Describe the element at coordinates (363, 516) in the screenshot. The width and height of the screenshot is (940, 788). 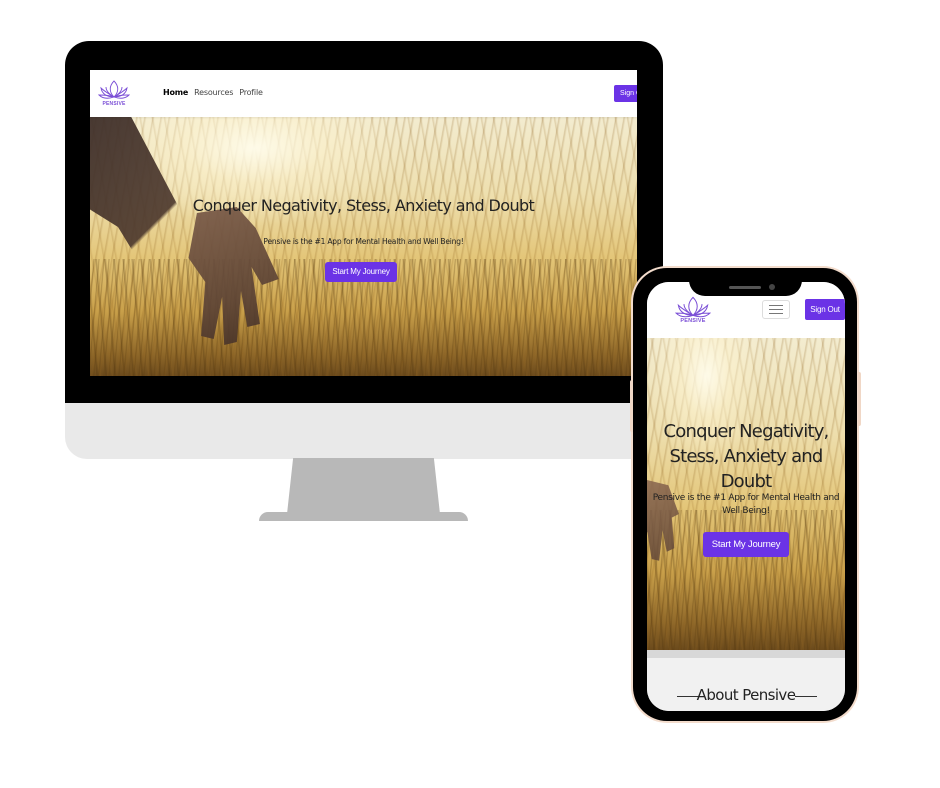
I see `imac-foot` at that location.